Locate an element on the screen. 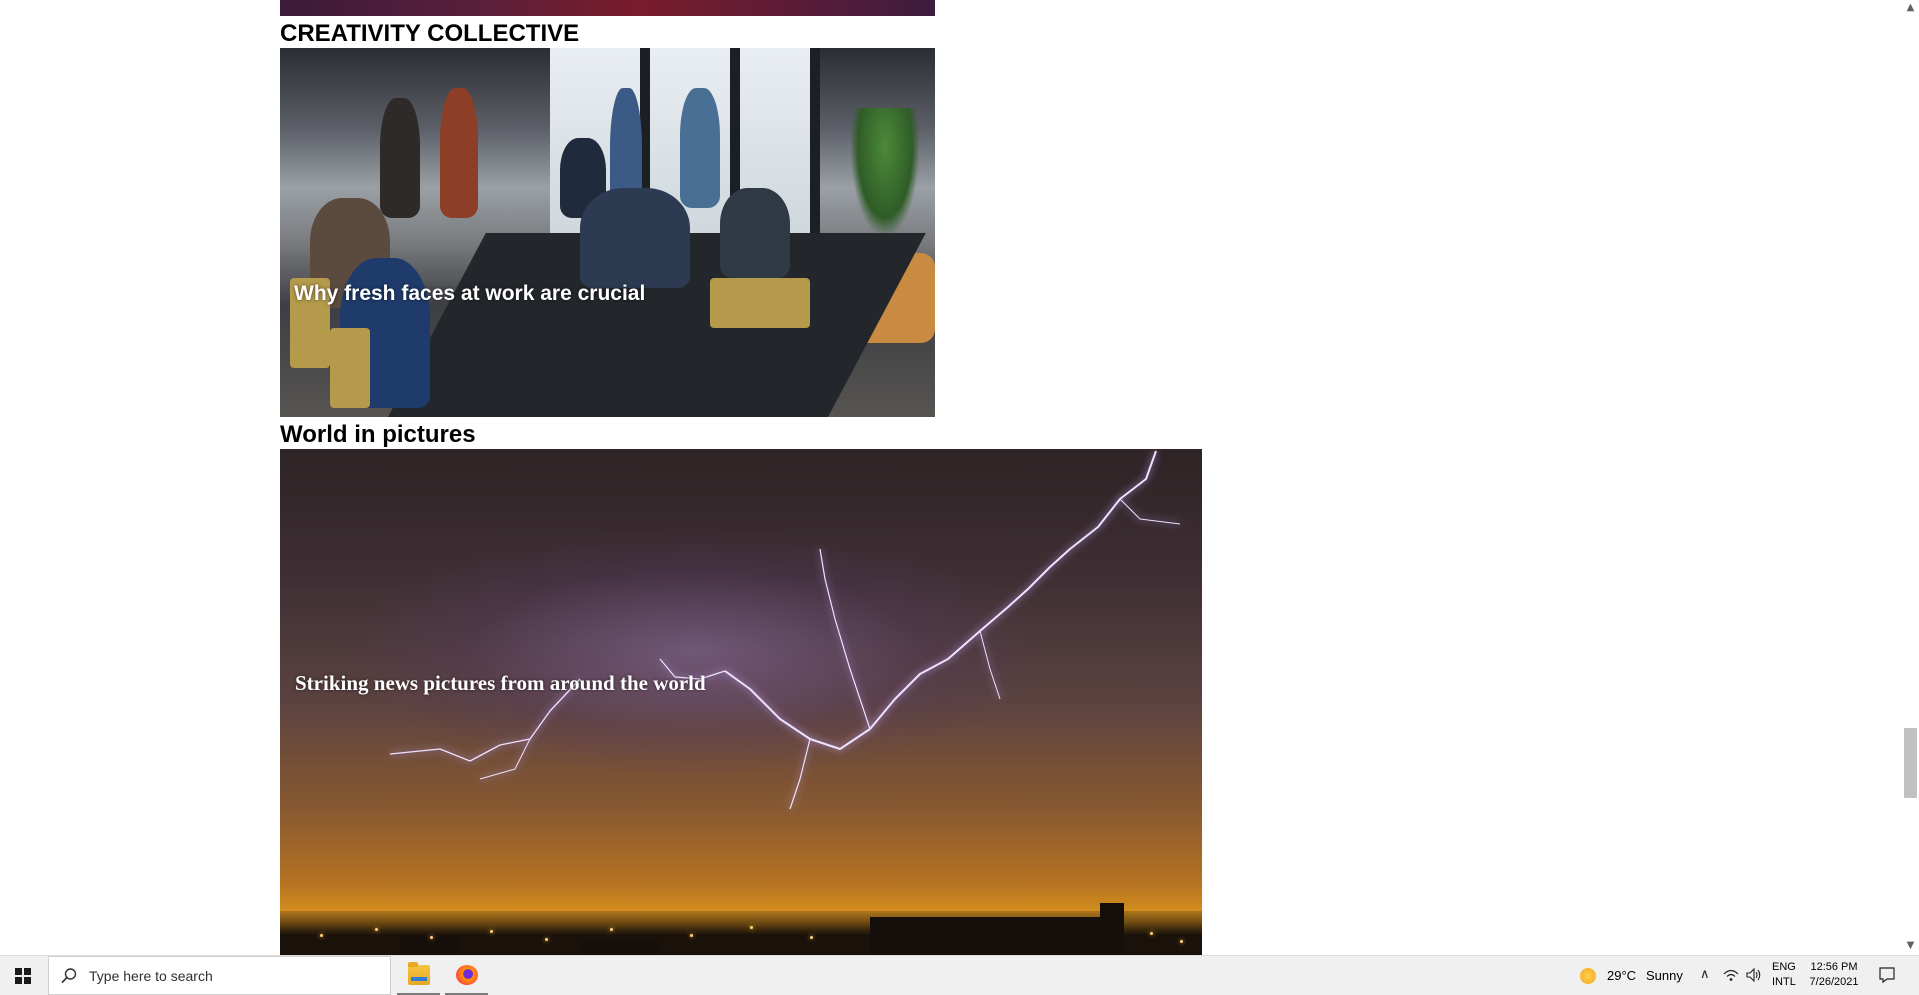 This screenshot has width=1919, height=995. vertical-scrollbar: ▲ ▼ is located at coordinates (1910, 477).